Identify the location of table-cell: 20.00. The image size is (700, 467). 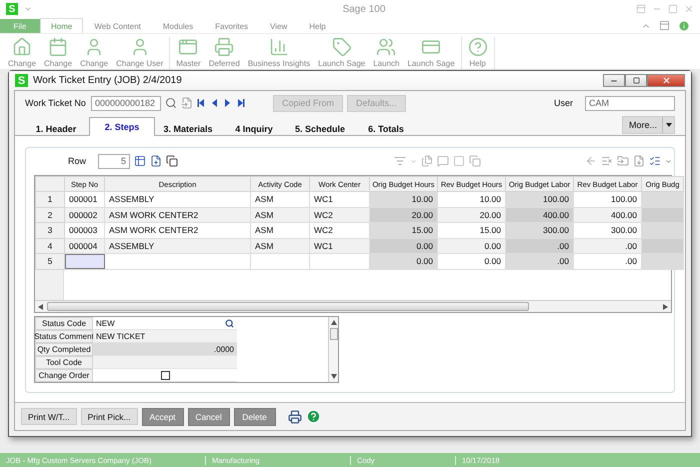
(404, 214).